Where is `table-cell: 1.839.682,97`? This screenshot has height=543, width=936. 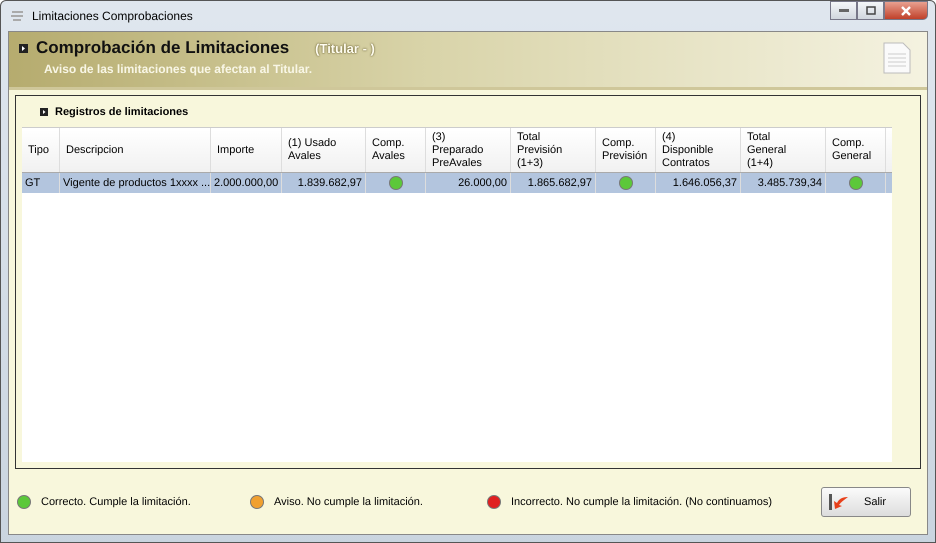 table-cell: 1.839.682,97 is located at coordinates (324, 183).